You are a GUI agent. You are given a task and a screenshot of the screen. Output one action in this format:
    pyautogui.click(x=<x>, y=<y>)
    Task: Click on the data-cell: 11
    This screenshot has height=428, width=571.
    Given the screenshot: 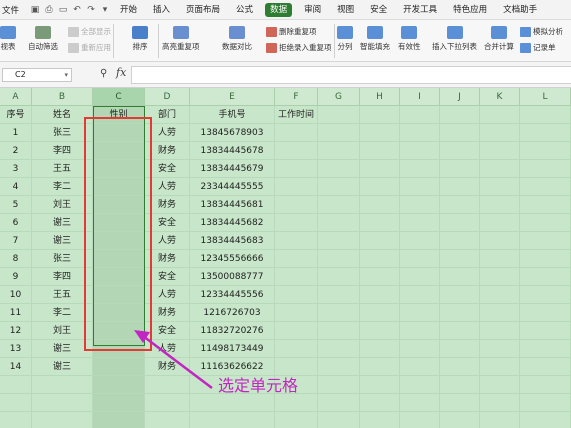 What is the action you would take?
    pyautogui.click(x=16, y=313)
    